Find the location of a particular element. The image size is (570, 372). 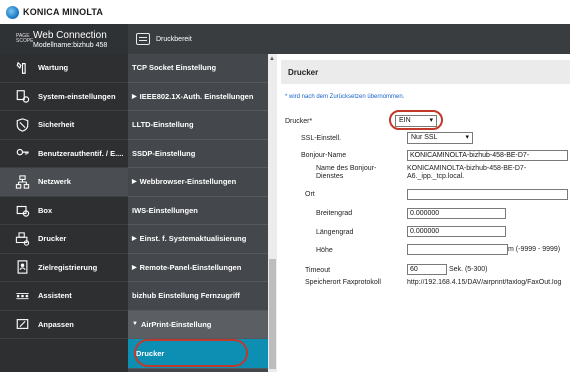

printer-status-icon is located at coordinates (143, 39).